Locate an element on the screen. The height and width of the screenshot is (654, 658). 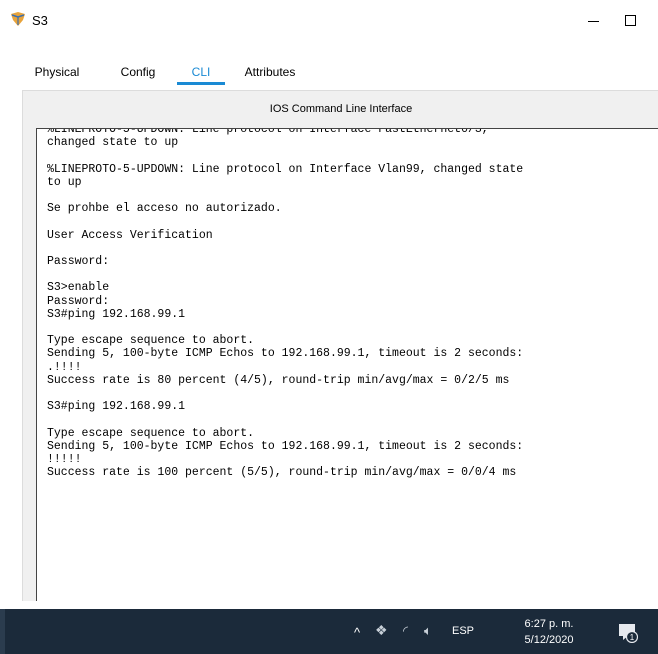
tab-attributes: Attributes is located at coordinates (270, 72).